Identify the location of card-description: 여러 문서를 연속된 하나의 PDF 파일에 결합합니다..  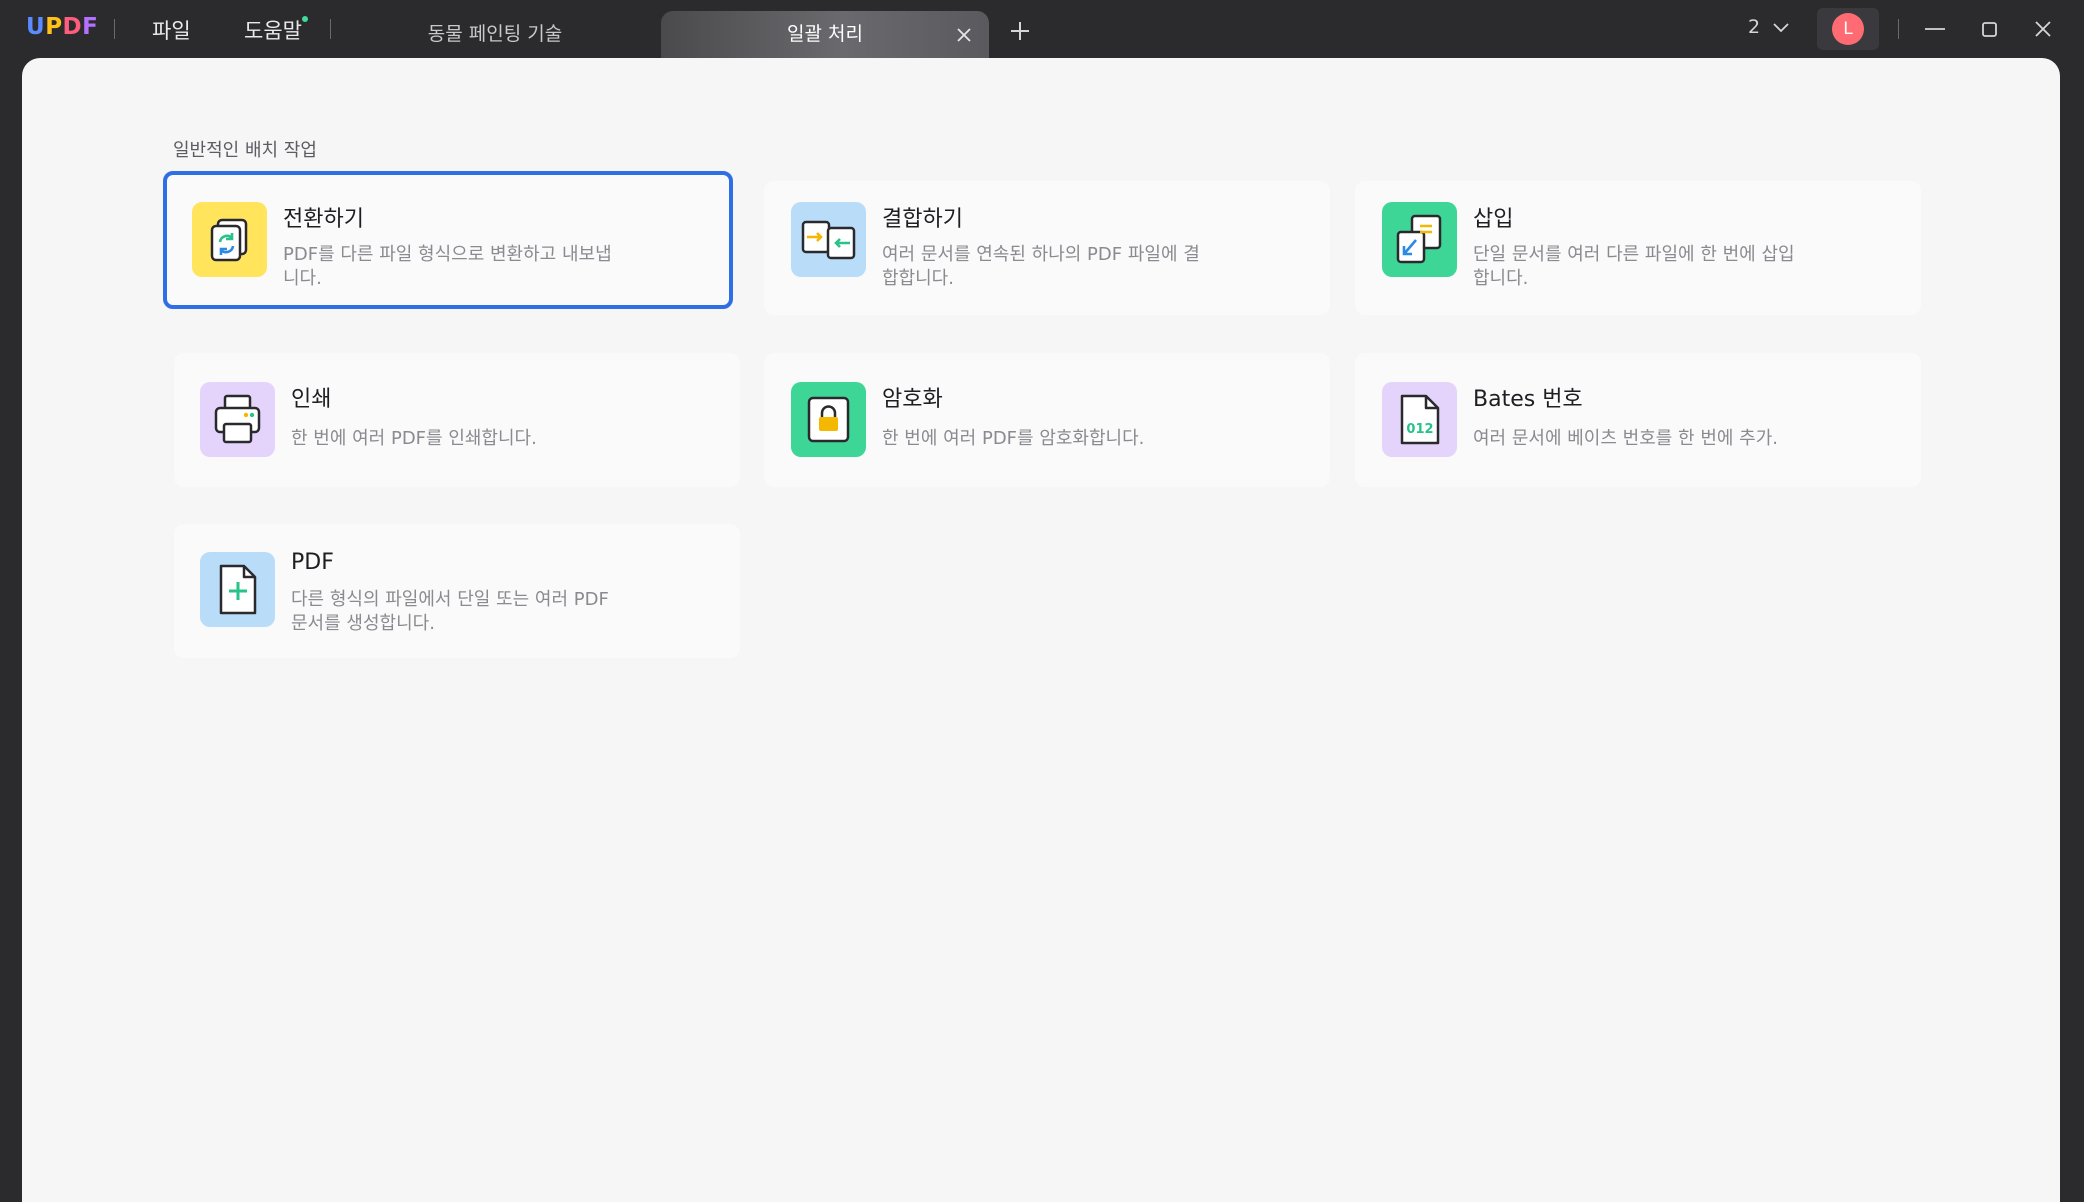
(1041, 266).